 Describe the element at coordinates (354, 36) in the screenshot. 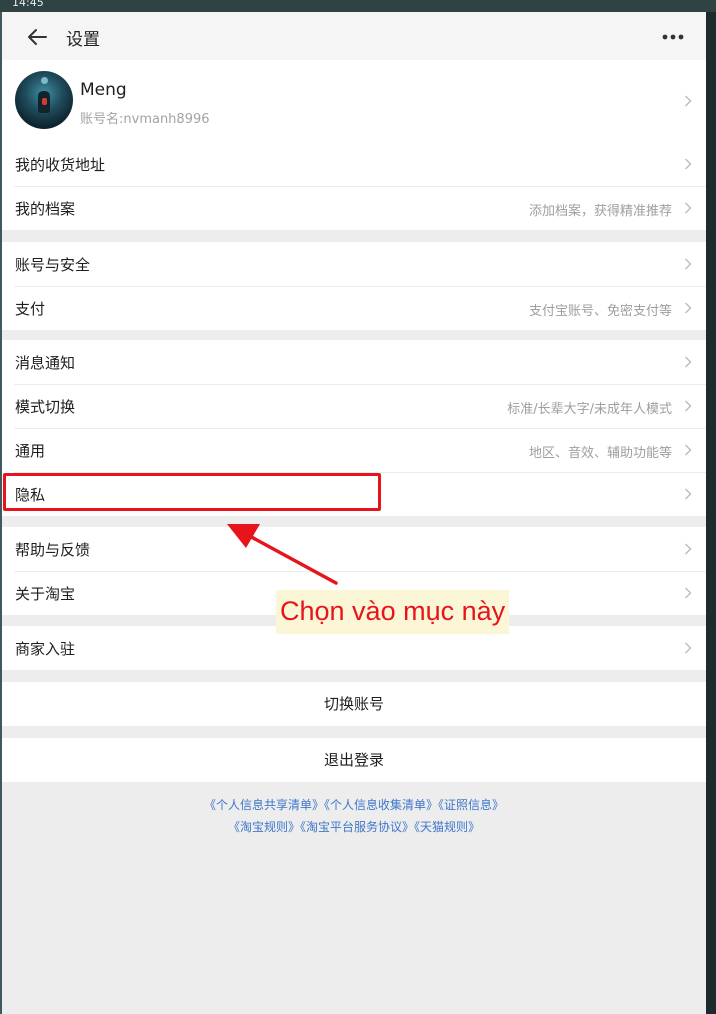

I see `top-bar: 设置` at that location.